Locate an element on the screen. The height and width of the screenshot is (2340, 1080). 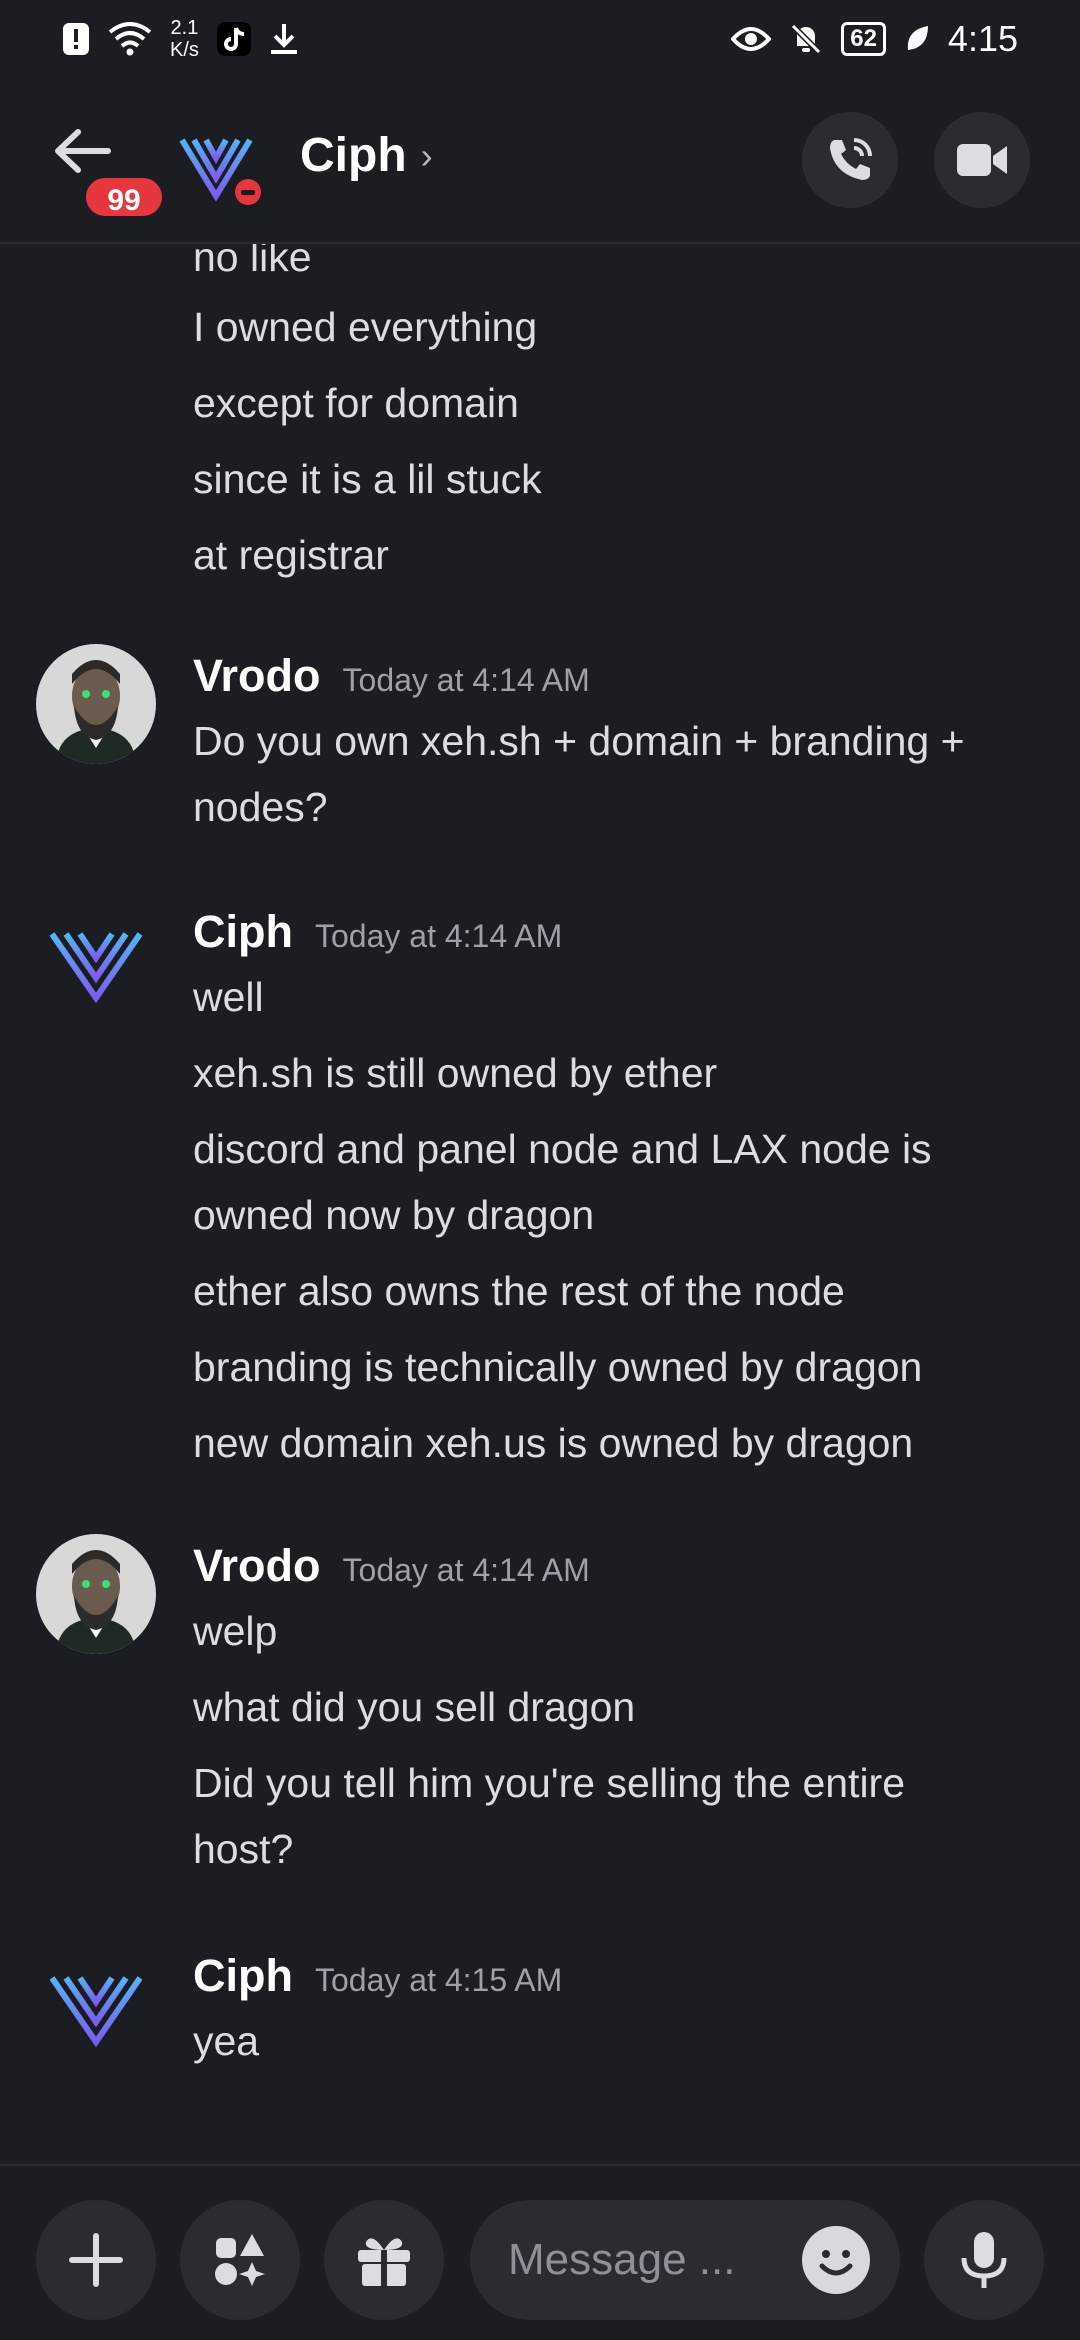
timestamp: Today at 4:15 AM is located at coordinates (438, 1980).